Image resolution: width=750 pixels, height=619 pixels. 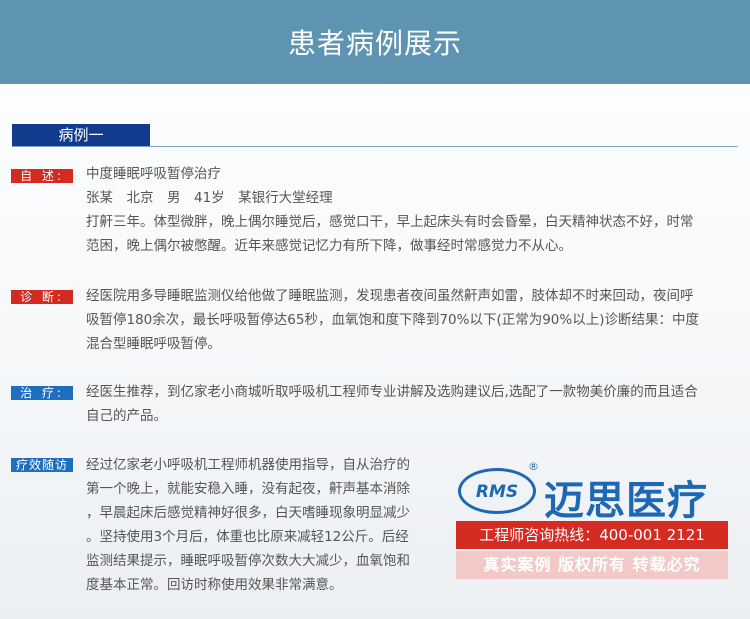 What do you see at coordinates (533, 466) in the screenshot?
I see `registered-mark: ®` at bounding box center [533, 466].